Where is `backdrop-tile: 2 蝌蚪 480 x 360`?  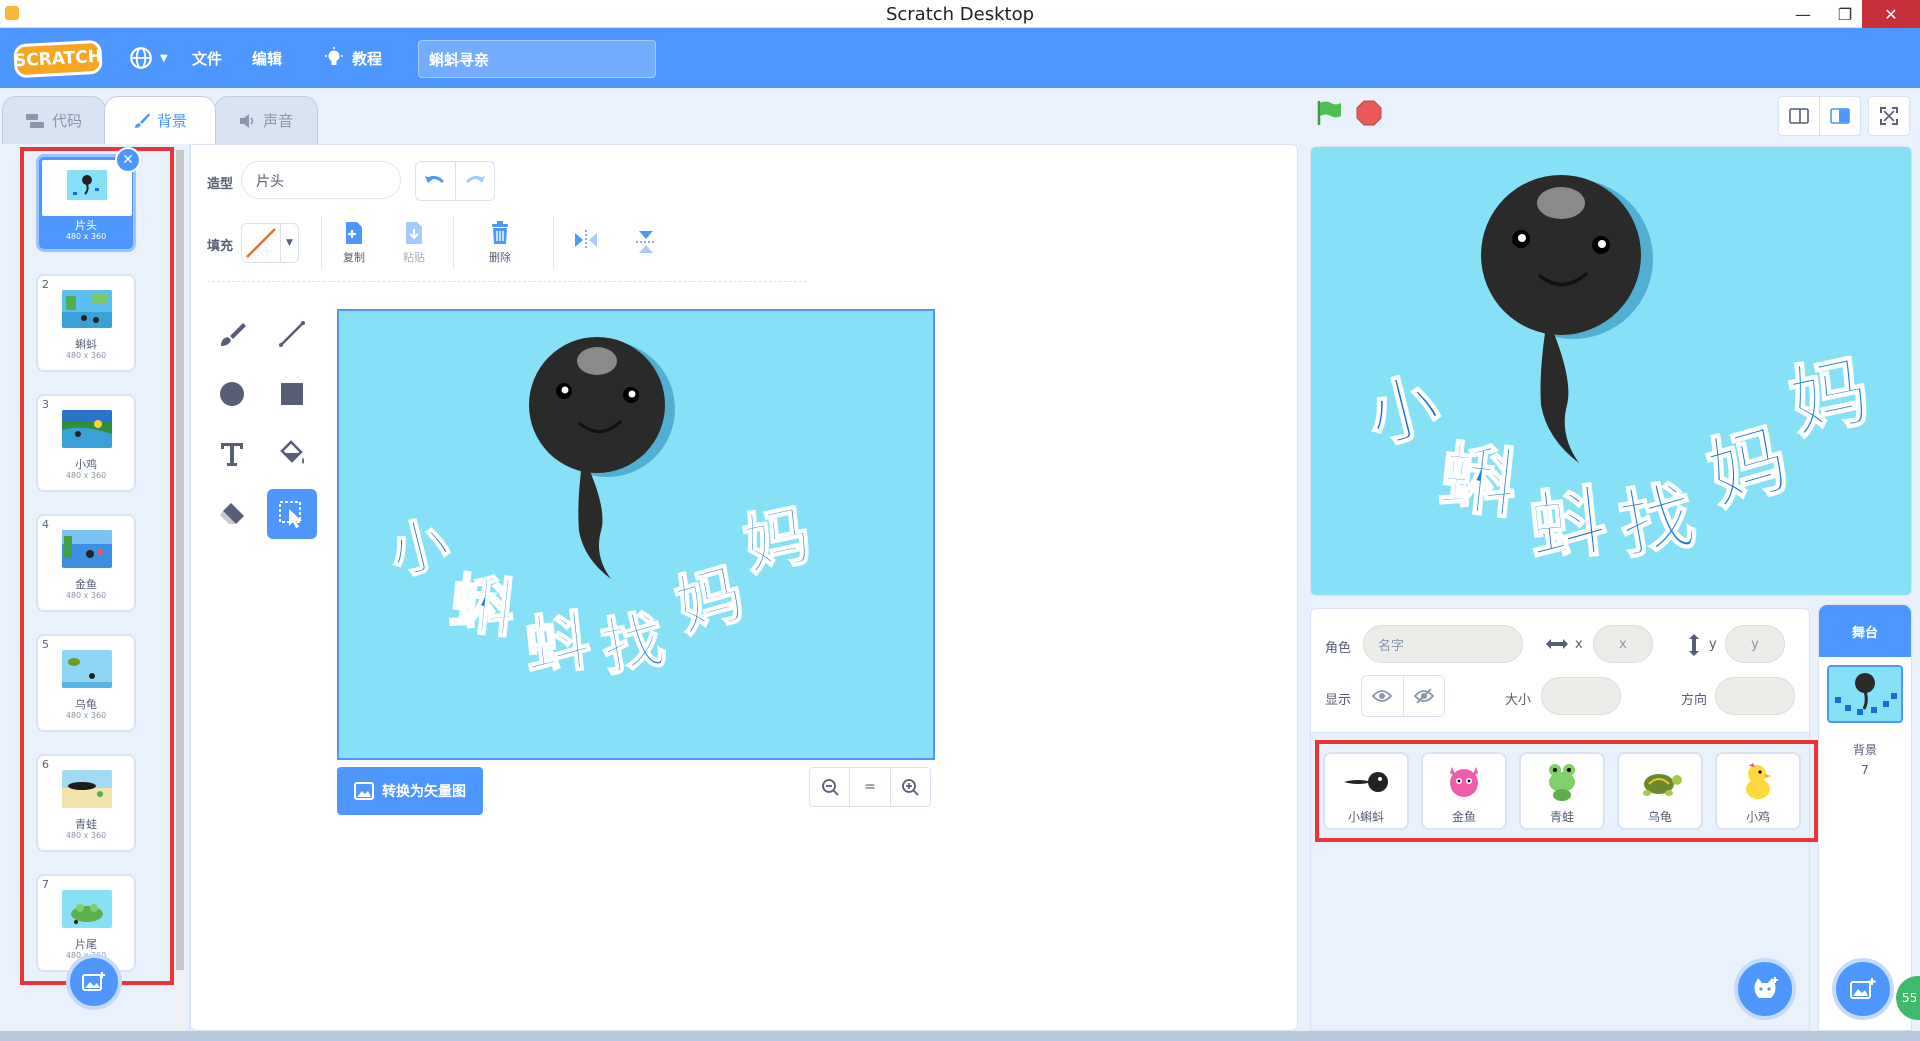
backdrop-tile: 2 蝌蚪 480 x 360 is located at coordinates (86, 323).